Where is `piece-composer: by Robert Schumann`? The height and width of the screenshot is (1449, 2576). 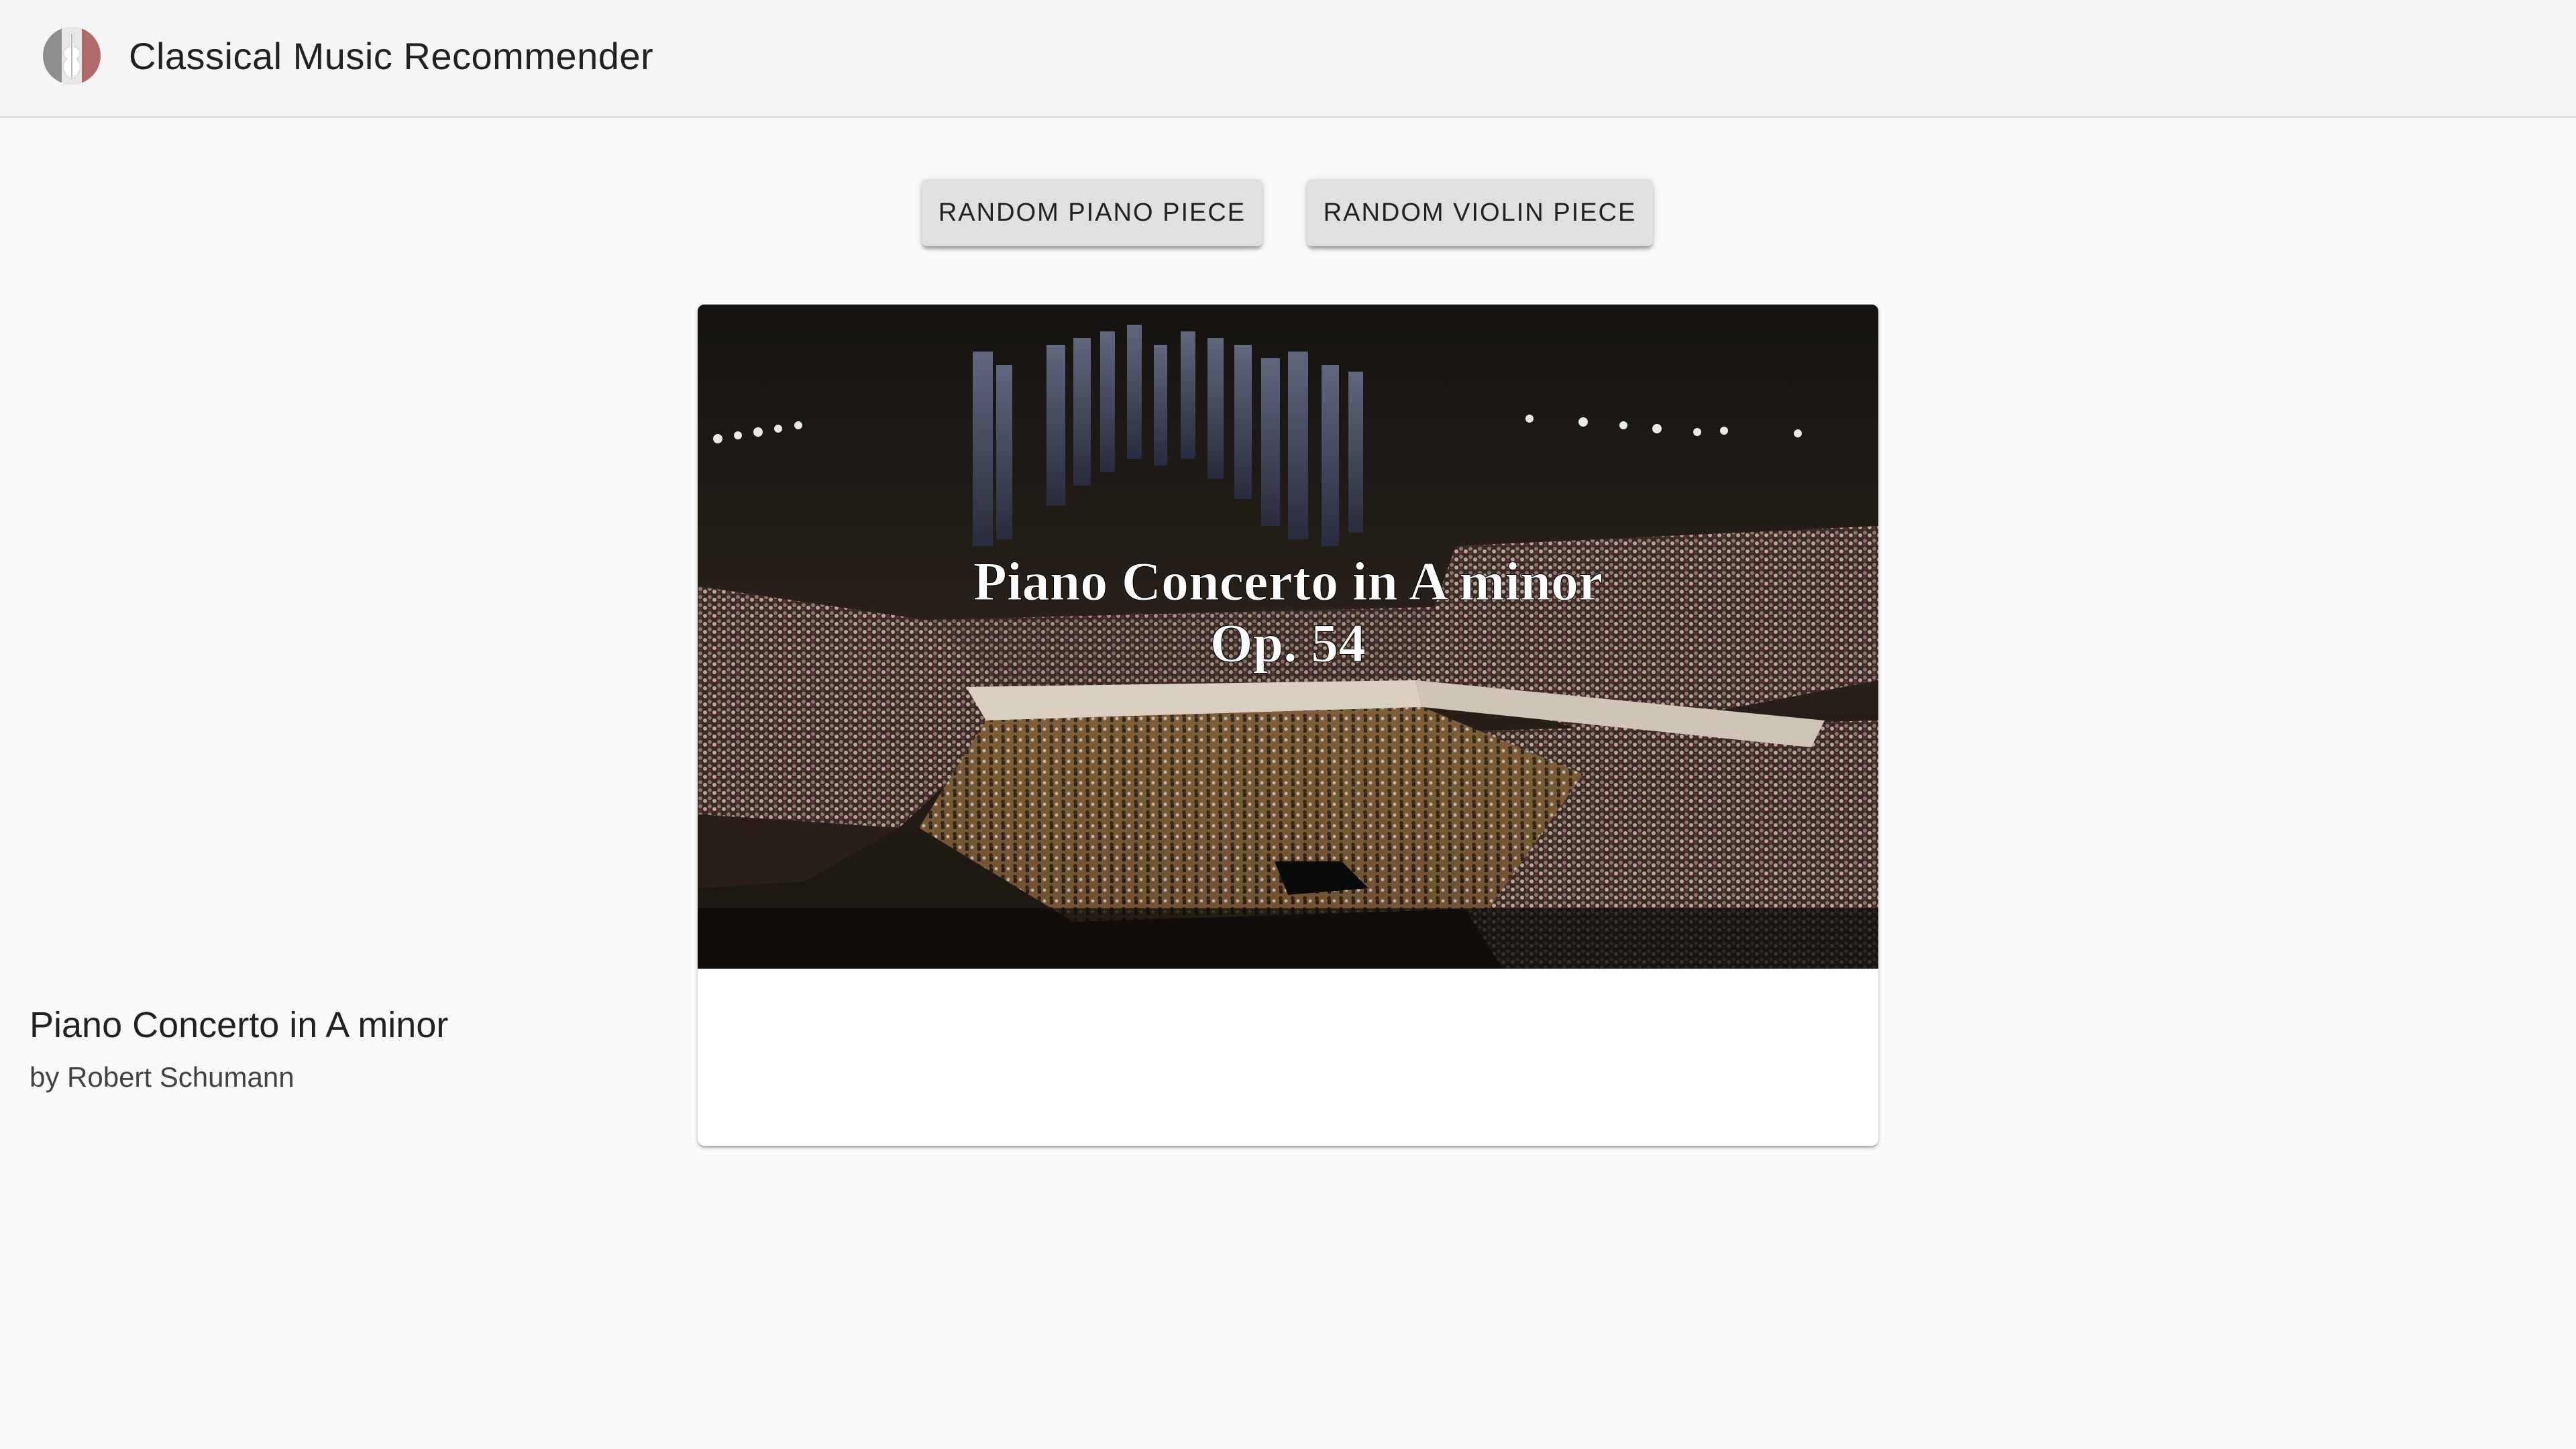 piece-composer: by Robert Schumann is located at coordinates (162, 1077).